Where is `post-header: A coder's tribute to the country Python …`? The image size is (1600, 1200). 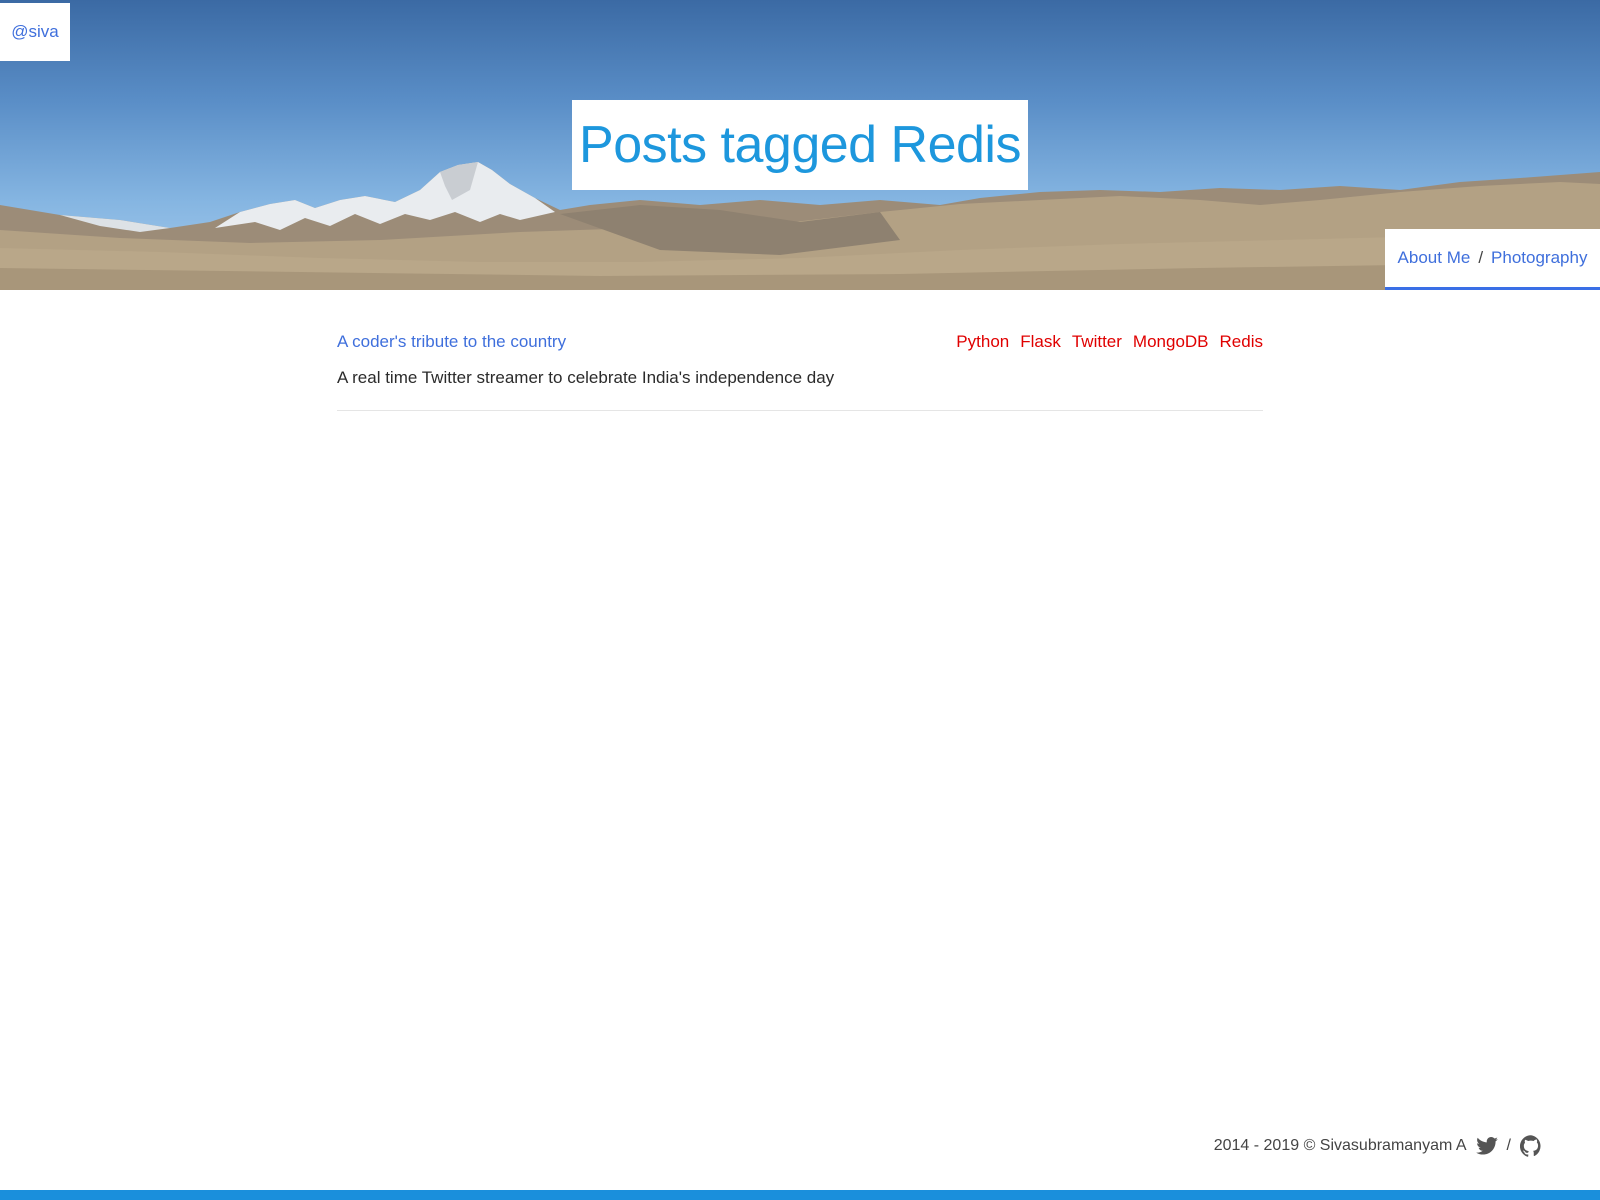
post-header: A coder's tribute to the country Python … is located at coordinates (800, 342).